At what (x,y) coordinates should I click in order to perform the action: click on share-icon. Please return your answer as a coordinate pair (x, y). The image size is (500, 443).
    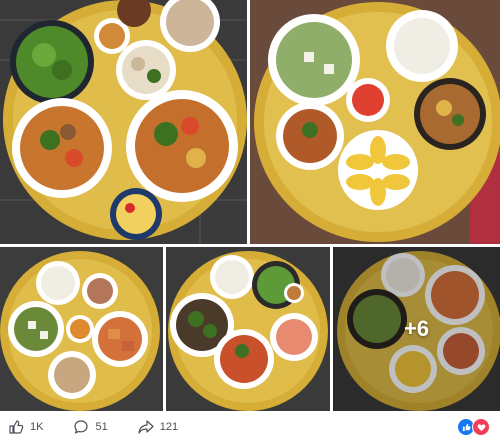
    Looking at the image, I should click on (146, 427).